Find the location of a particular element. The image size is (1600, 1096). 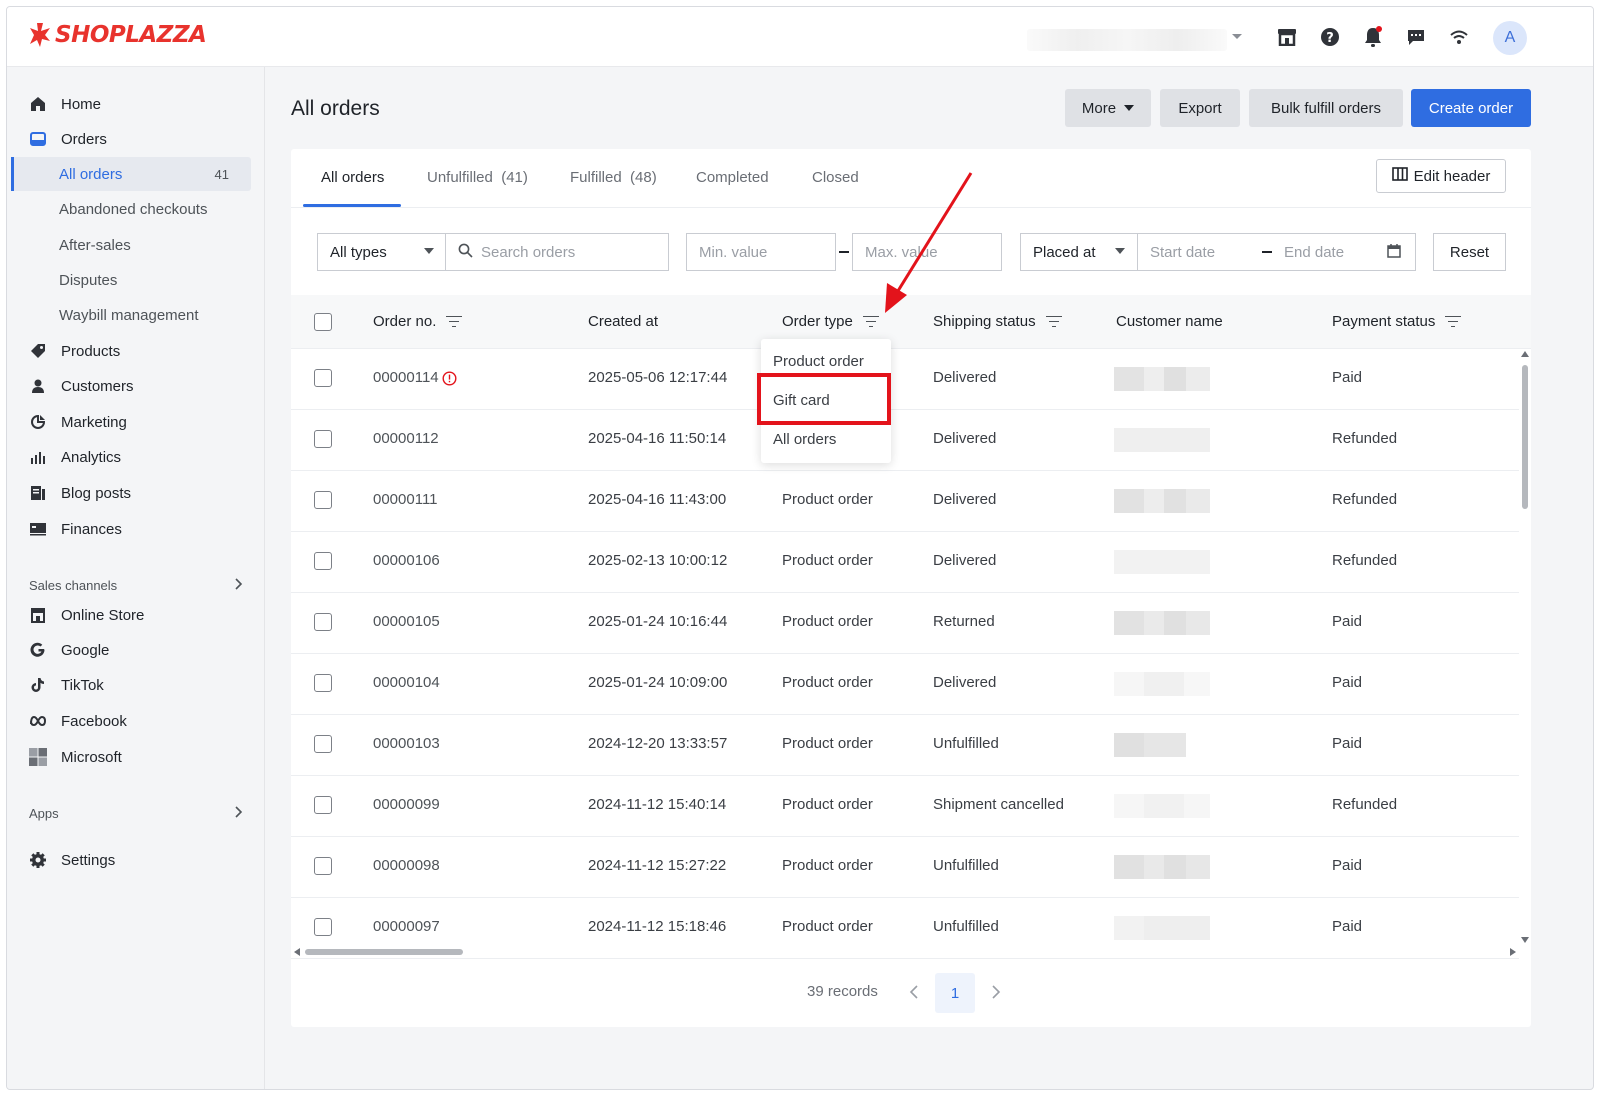

create-order-button: Create order is located at coordinates (1471, 108).